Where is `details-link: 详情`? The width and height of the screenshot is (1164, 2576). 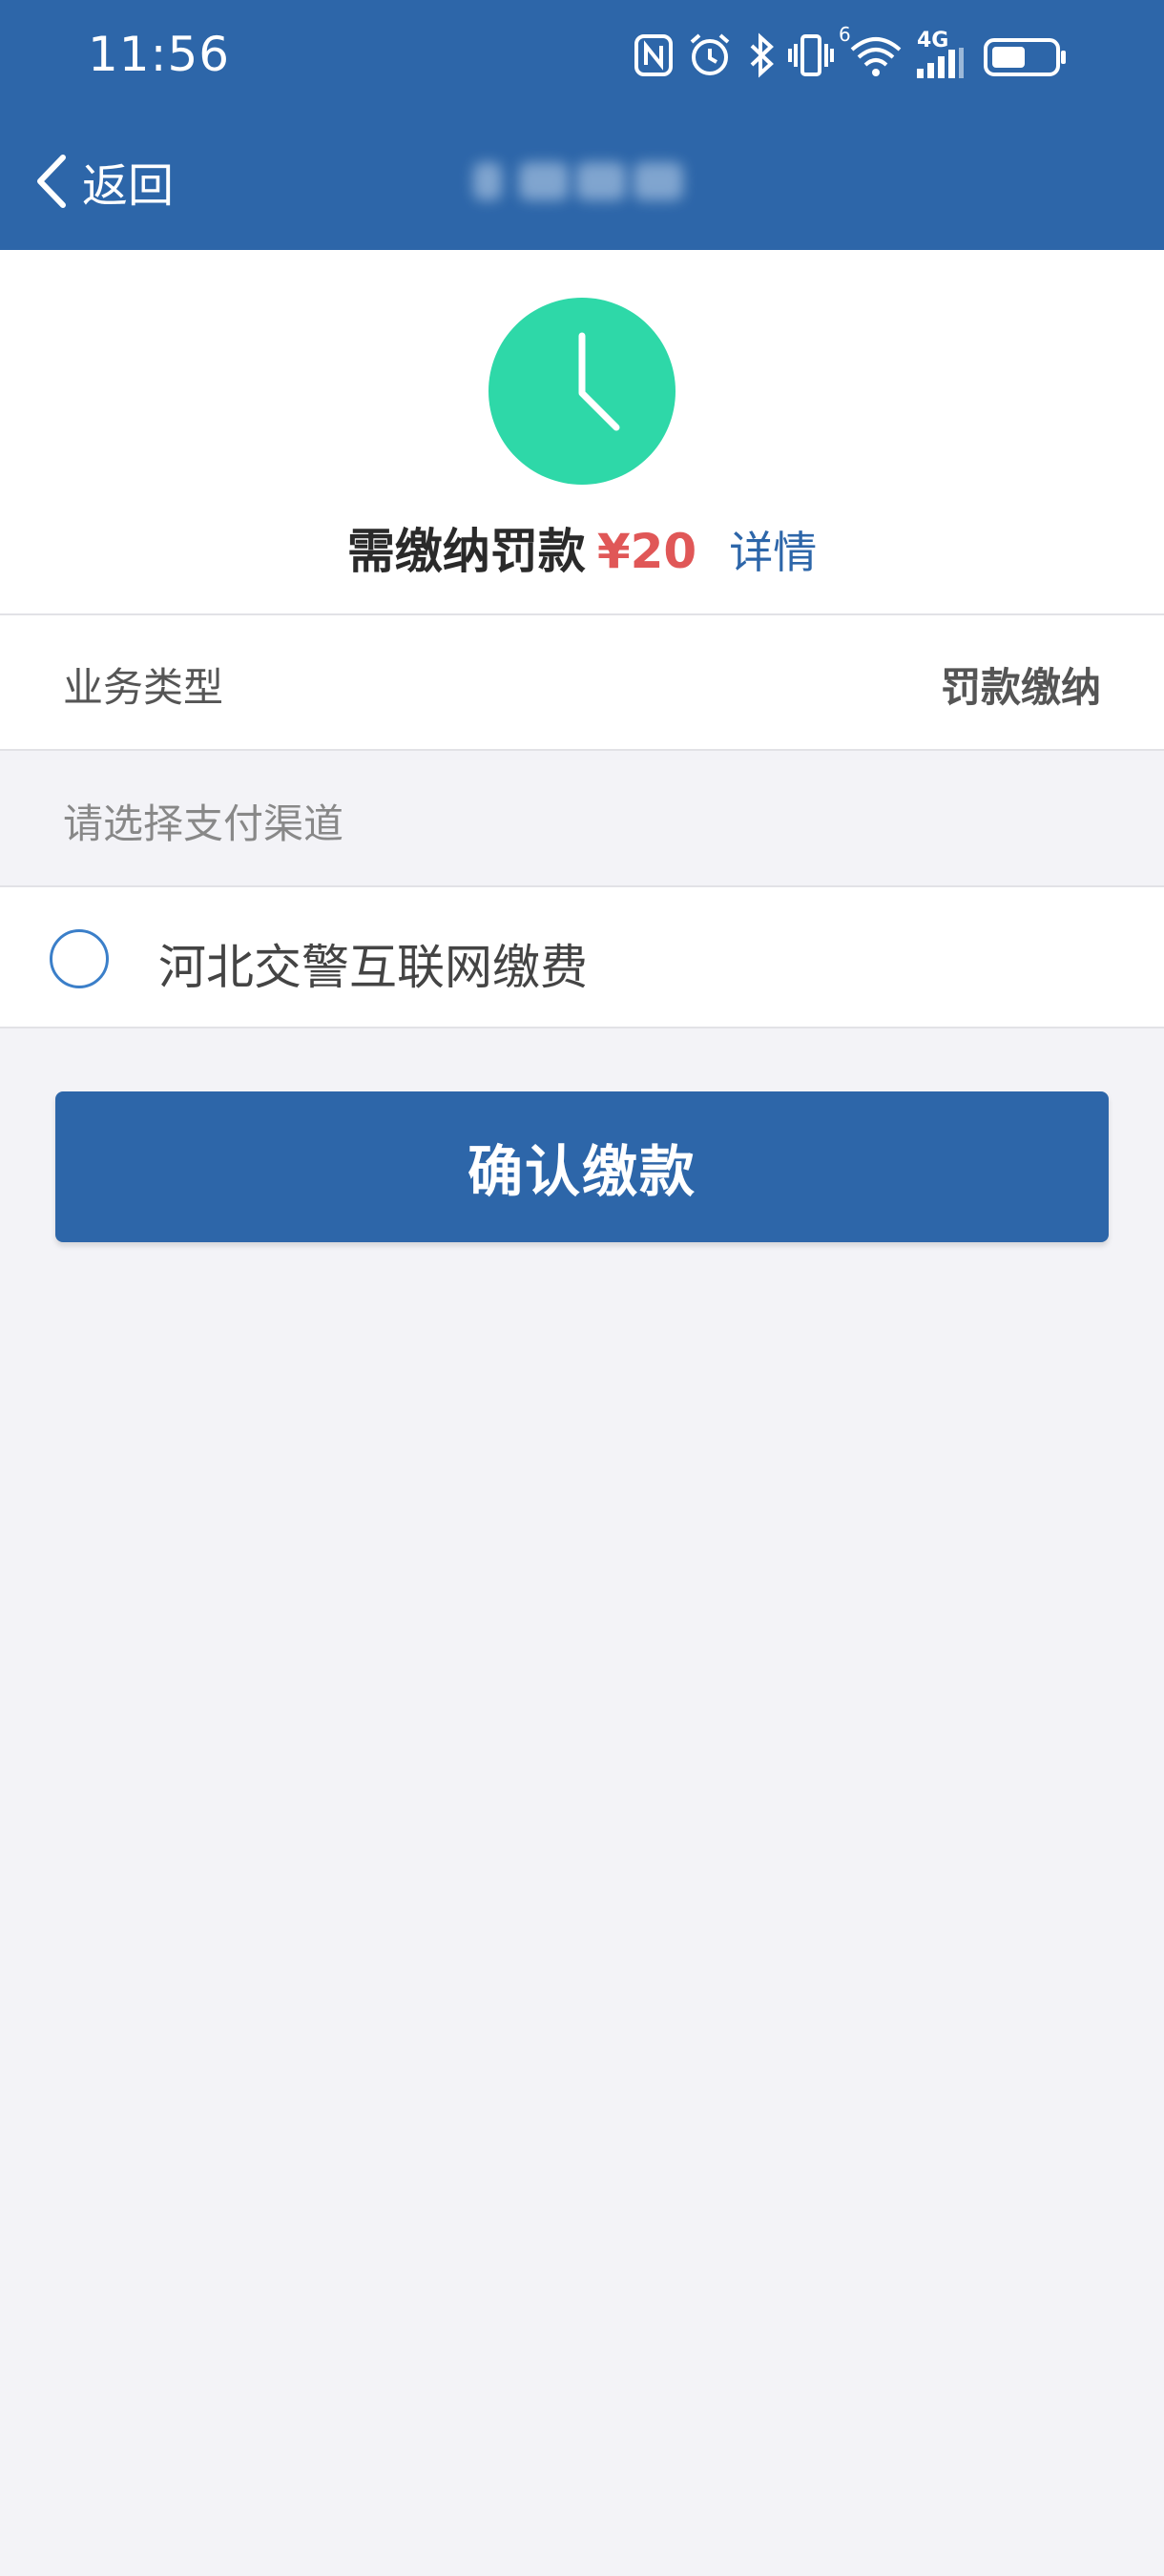 details-link: 详情 is located at coordinates (773, 552).